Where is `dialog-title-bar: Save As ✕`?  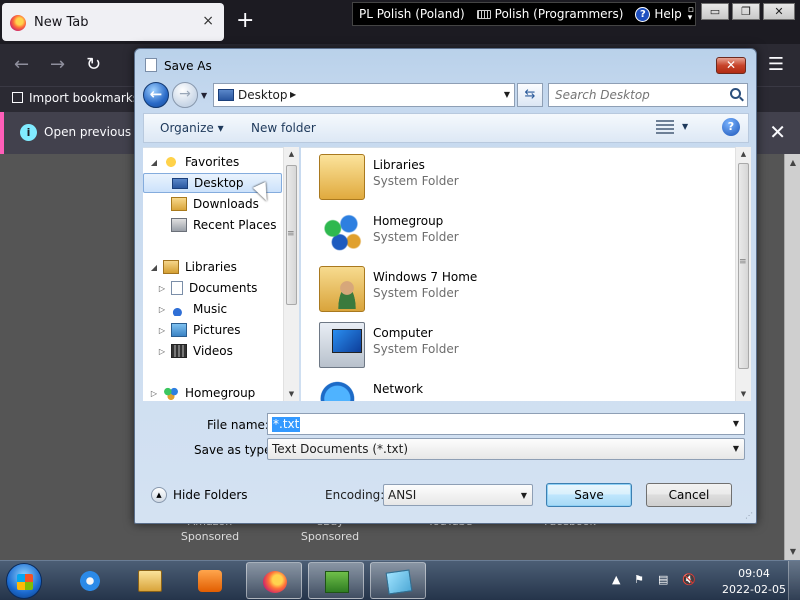
dialog-title-bar: Save As ✕ is located at coordinates (445, 65).